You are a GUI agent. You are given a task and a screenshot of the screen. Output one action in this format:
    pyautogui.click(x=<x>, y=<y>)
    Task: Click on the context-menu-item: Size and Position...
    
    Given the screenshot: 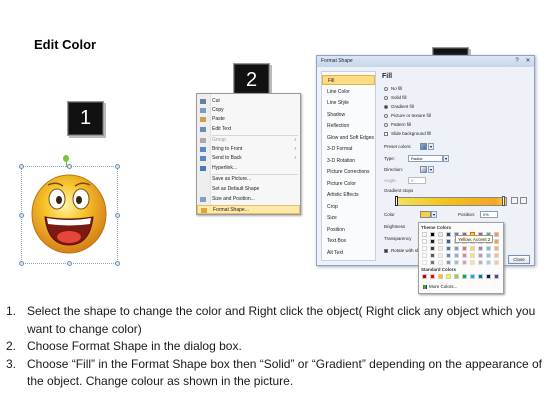 What is the action you would take?
    pyautogui.click(x=248, y=199)
    